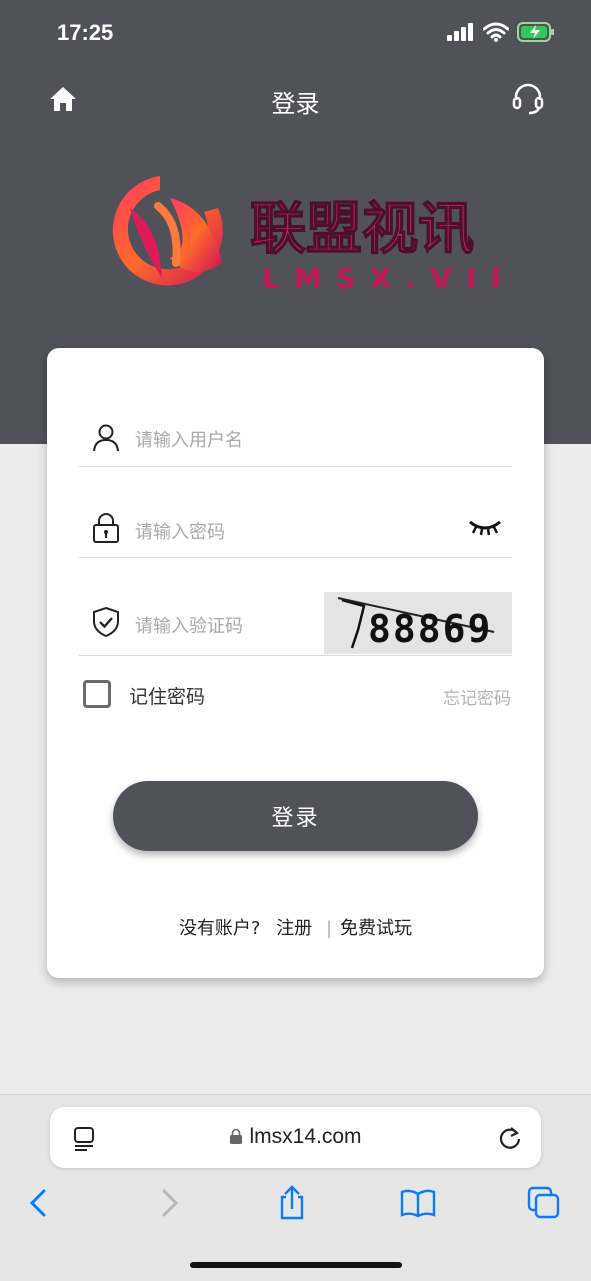 Image resolution: width=591 pixels, height=1281 pixels. What do you see at coordinates (418, 1203) in the screenshot?
I see `bookmarks-icon` at bounding box center [418, 1203].